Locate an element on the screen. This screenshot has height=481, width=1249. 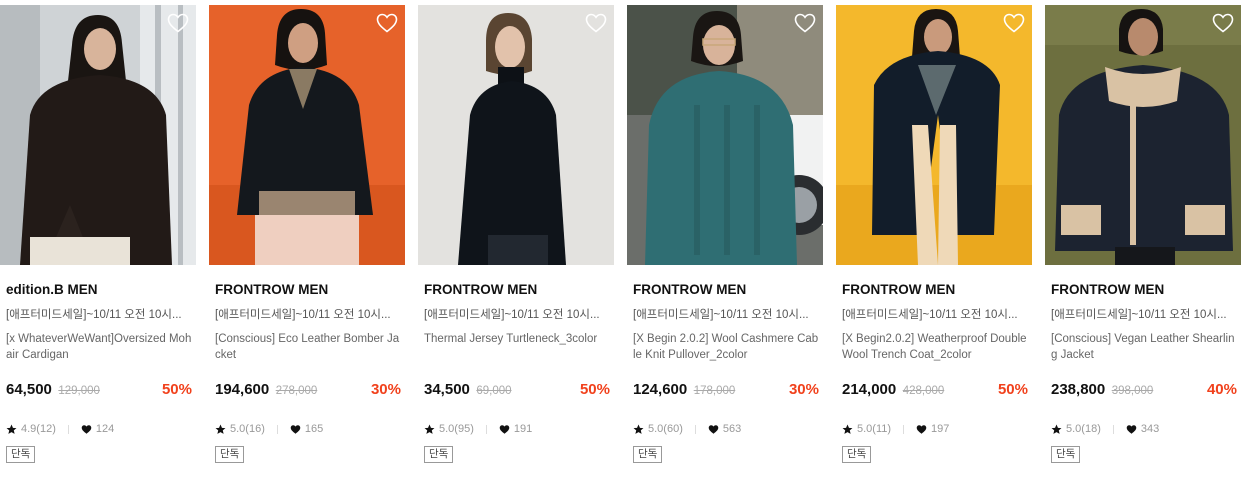
product-meta: 5.0(11) 197 is located at coordinates (895, 429).